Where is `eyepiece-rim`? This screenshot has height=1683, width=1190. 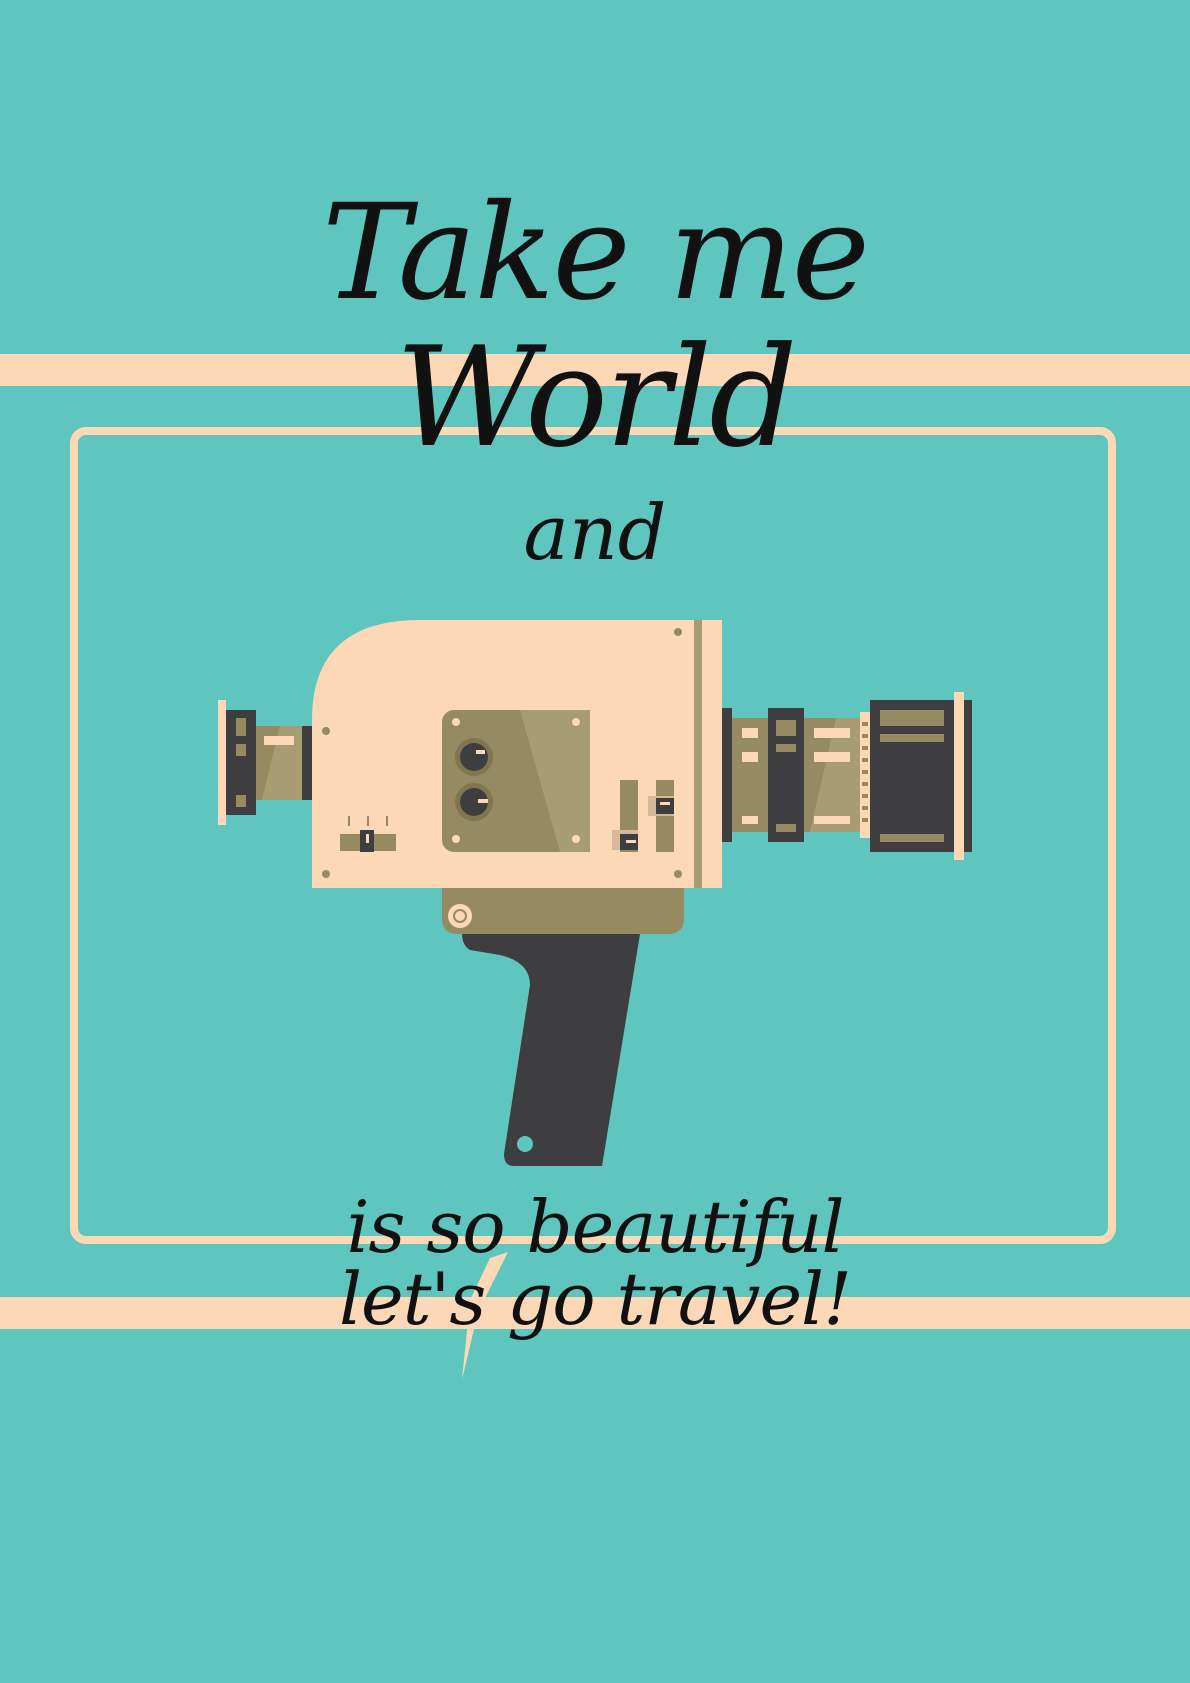
eyepiece-rim is located at coordinates (222, 762).